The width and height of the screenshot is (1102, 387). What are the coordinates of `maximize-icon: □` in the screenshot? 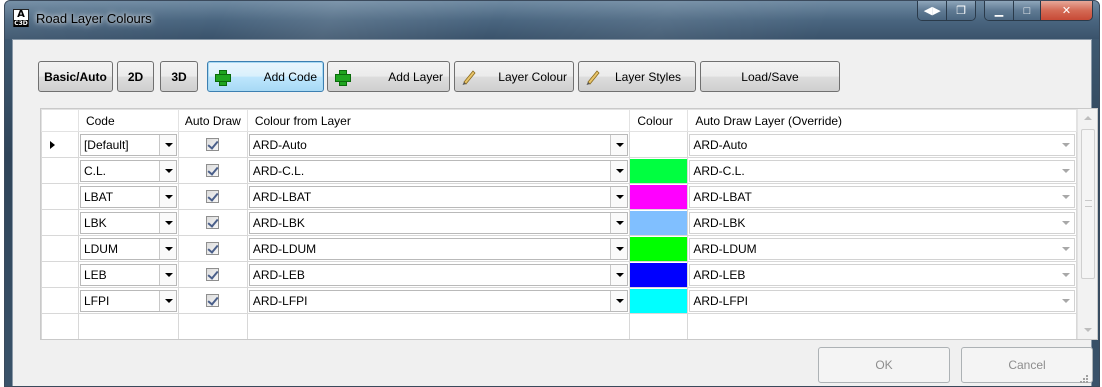 It's located at (1026, 10).